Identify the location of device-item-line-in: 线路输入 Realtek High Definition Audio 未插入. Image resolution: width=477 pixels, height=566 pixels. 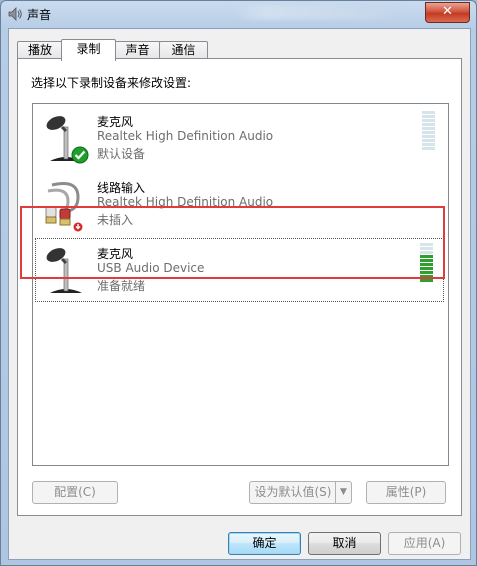
(240, 204).